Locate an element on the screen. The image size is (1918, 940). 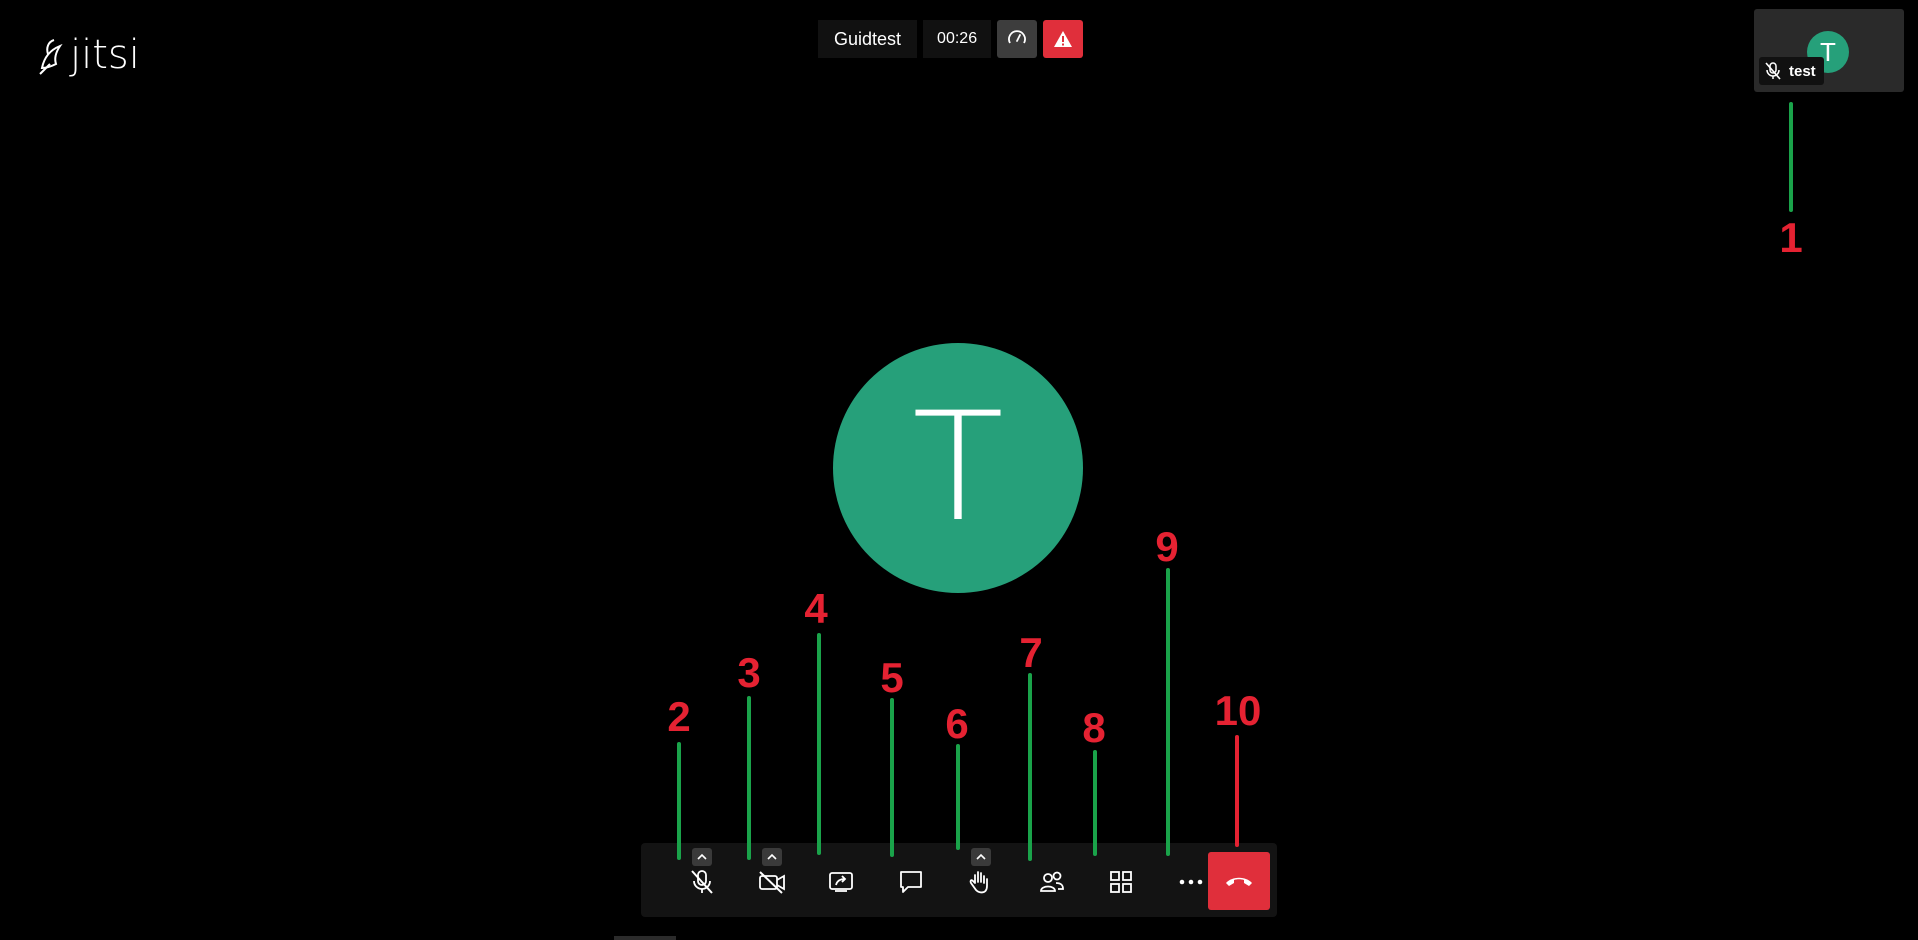
jitsi-bird-icon is located at coordinates (51, 57).